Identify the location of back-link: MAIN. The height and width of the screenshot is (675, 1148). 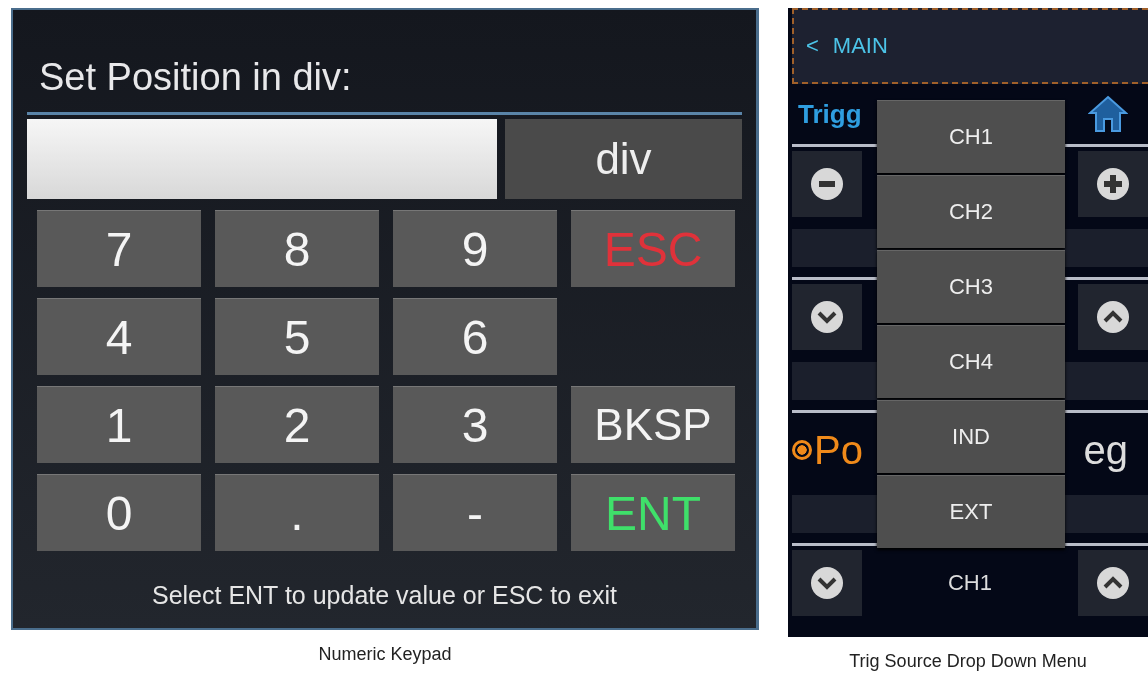
(860, 46).